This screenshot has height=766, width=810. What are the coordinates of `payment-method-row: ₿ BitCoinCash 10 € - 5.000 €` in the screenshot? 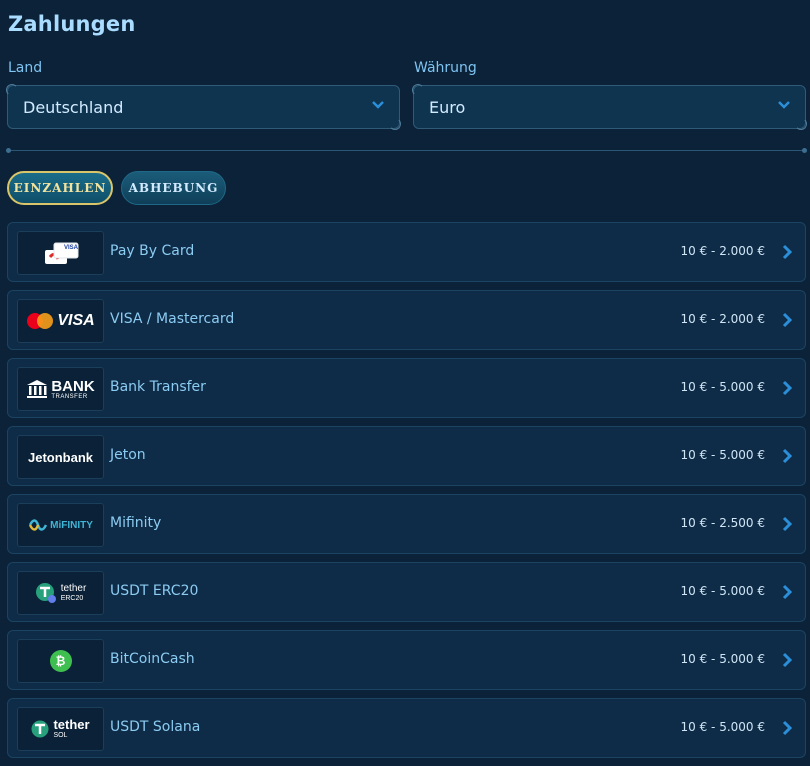 It's located at (406, 660).